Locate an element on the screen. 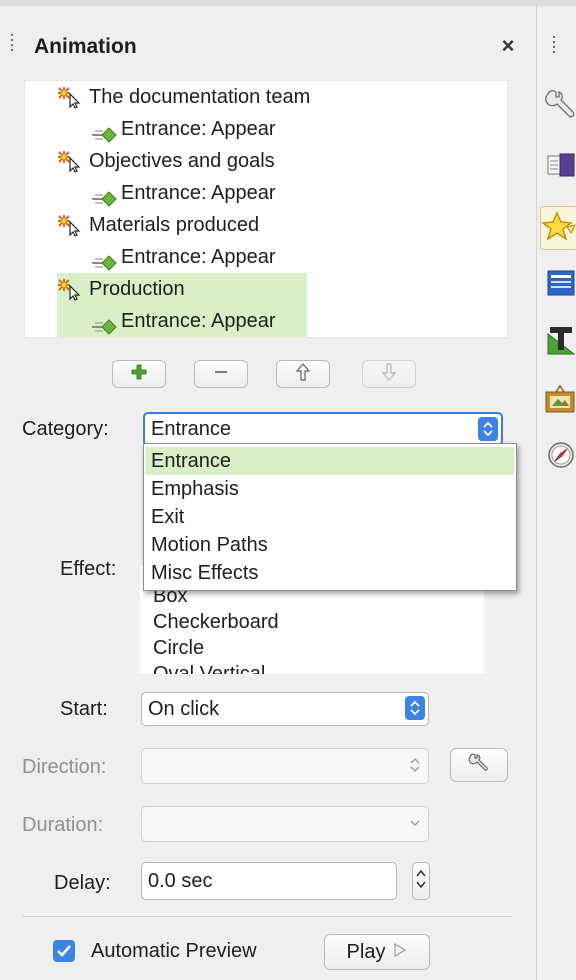 The width and height of the screenshot is (576, 980). plus-icon is located at coordinates (139, 374).